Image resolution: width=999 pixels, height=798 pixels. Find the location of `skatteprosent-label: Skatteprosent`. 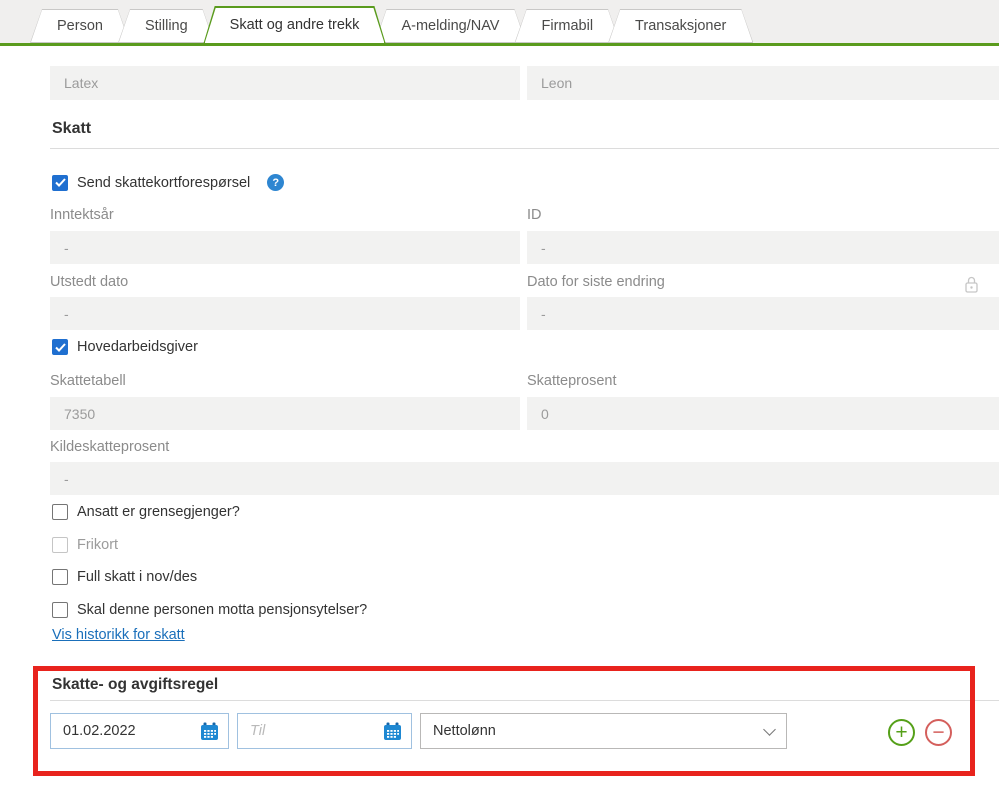

skatteprosent-label: Skatteprosent is located at coordinates (572, 381).